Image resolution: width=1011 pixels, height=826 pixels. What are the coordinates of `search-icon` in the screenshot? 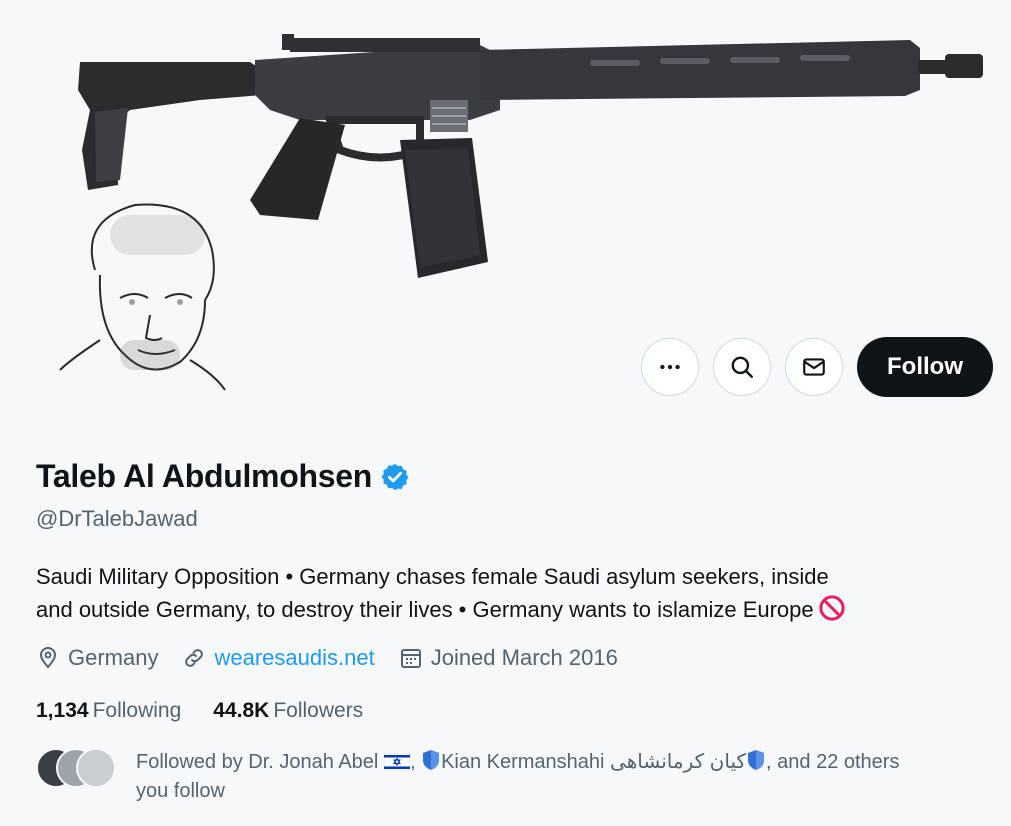 It's located at (742, 367).